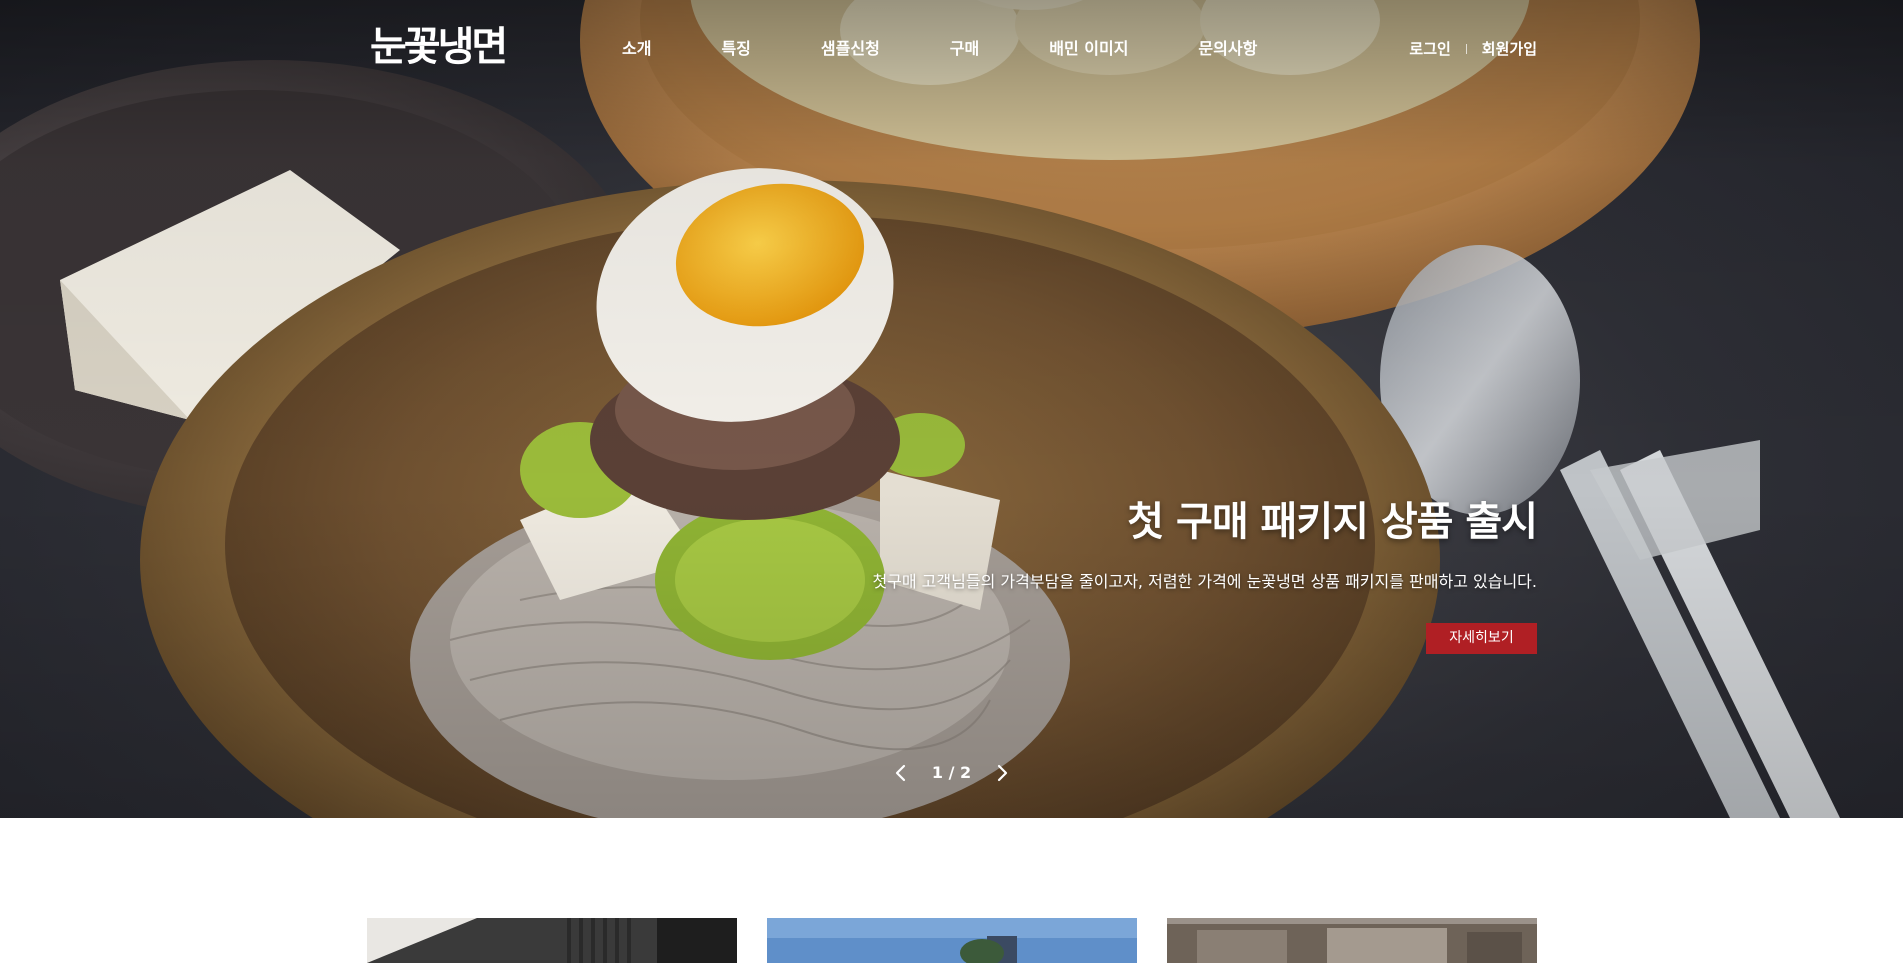 This screenshot has width=1903, height=963. Describe the element at coordinates (552, 940) in the screenshot. I see `card-store-interior` at that location.